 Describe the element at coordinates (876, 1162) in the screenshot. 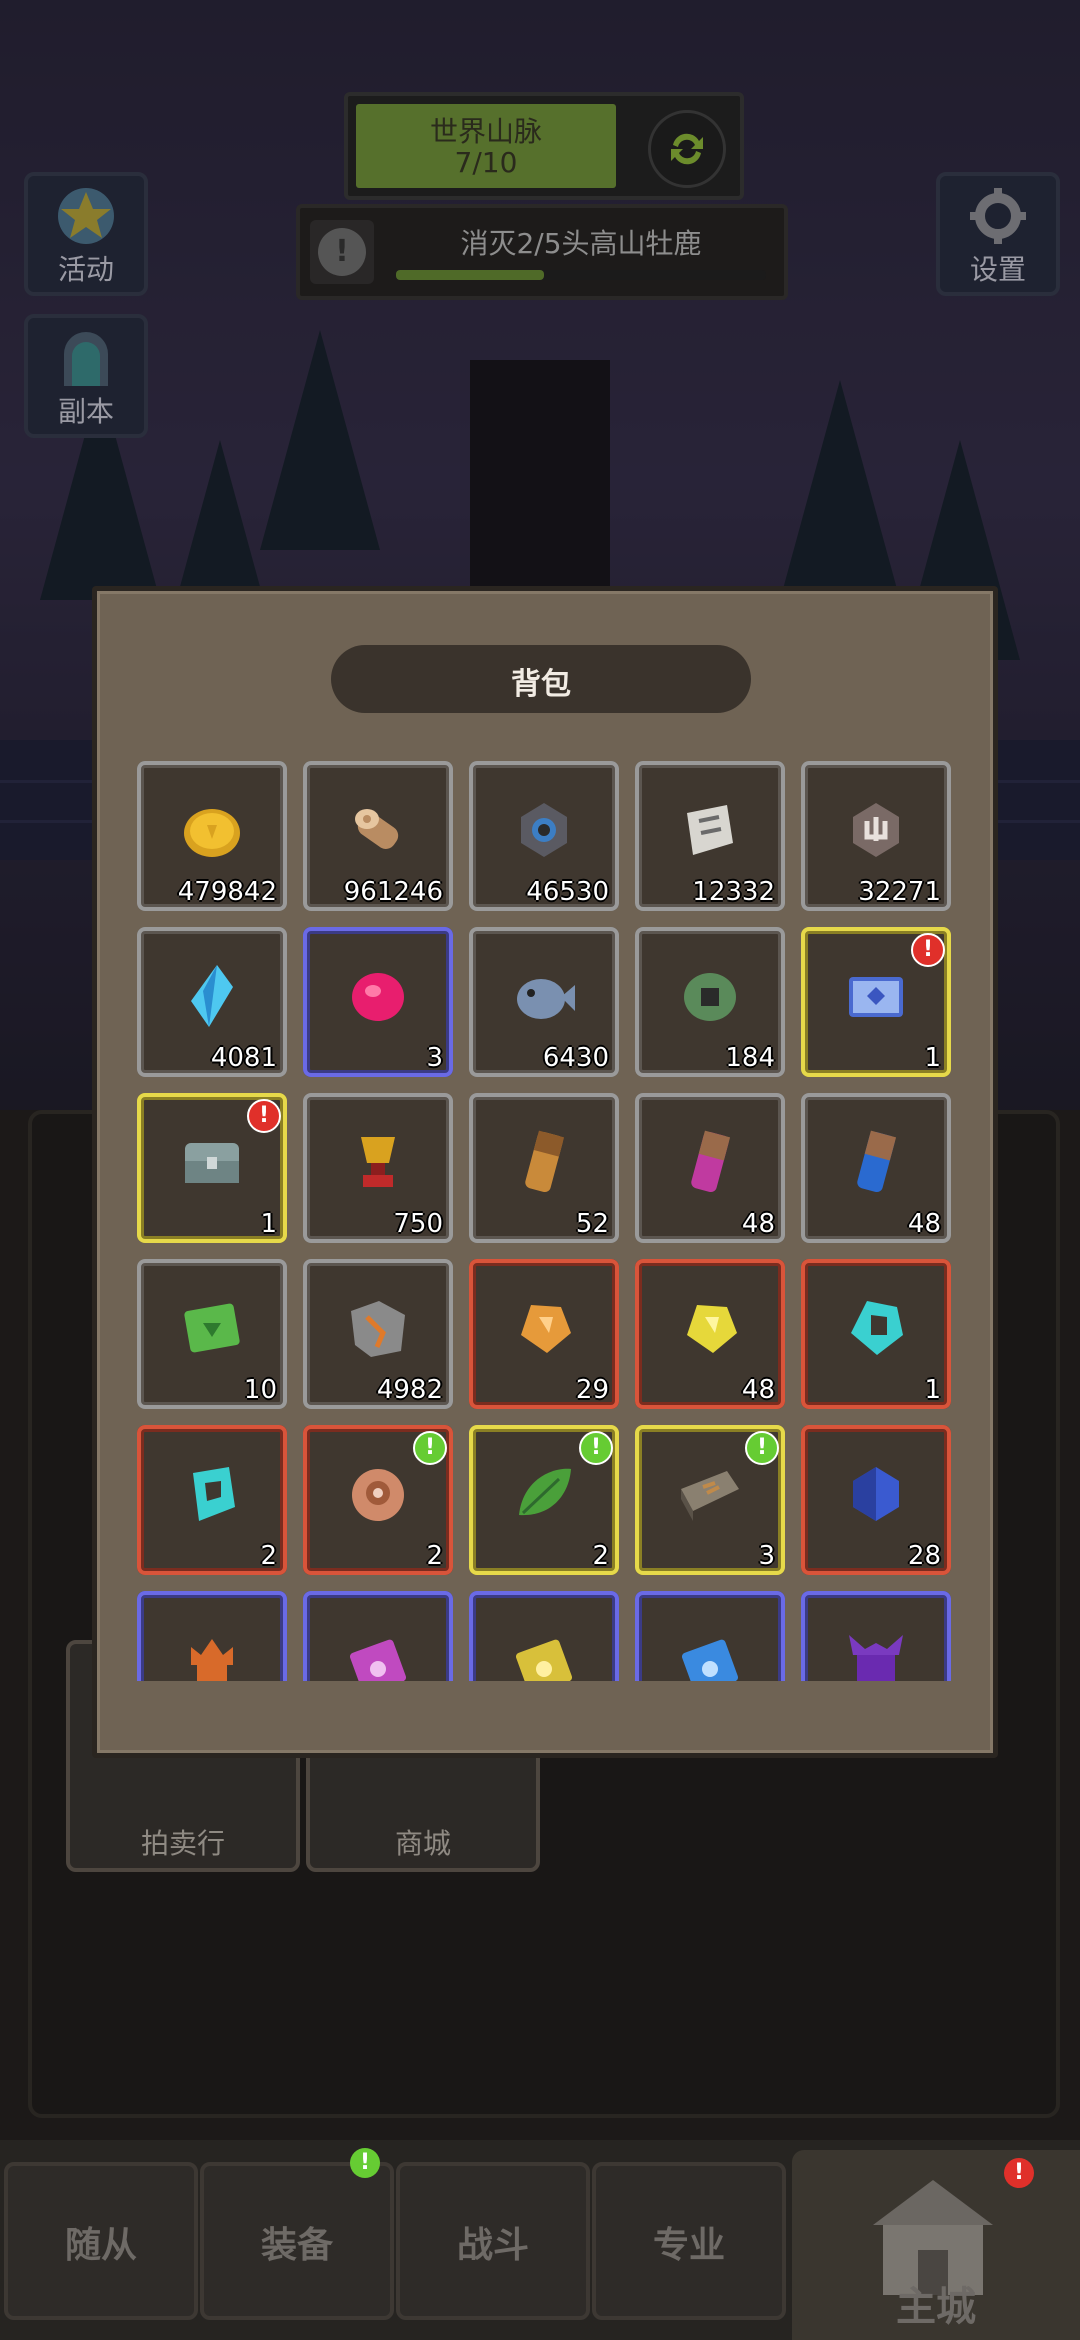

I see `blue-potion-icon` at that location.